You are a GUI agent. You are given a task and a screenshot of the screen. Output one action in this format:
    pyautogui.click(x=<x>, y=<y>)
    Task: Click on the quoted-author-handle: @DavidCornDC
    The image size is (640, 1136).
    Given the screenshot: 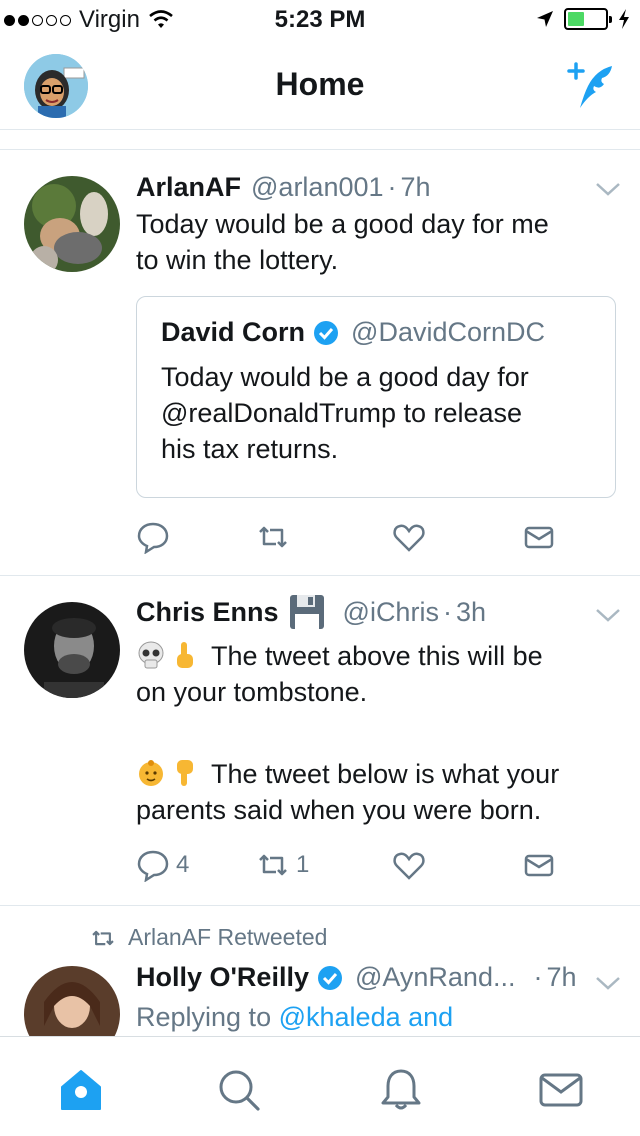 What is the action you would take?
    pyautogui.click(x=448, y=332)
    